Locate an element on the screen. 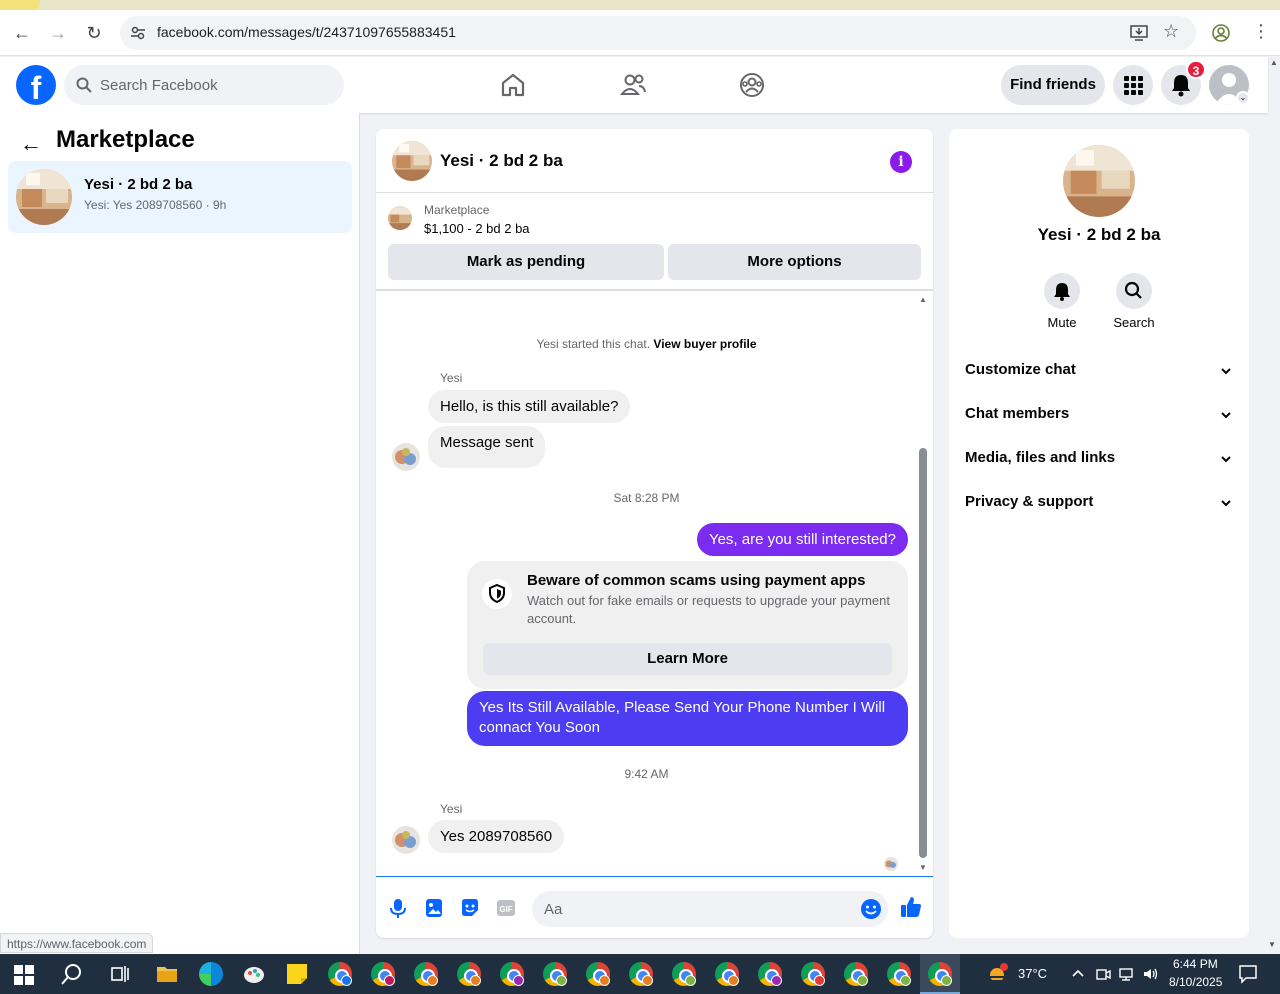  gif-icon: GIF is located at coordinates (506, 908).